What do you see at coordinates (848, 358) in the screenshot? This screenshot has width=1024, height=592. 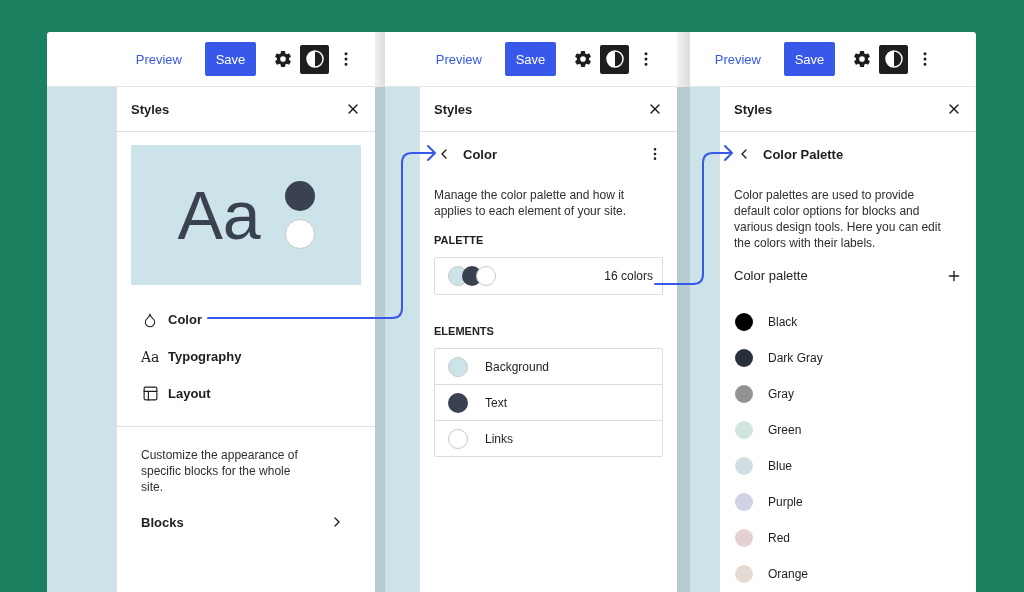 I see `palette-entry: Dark Gray` at bounding box center [848, 358].